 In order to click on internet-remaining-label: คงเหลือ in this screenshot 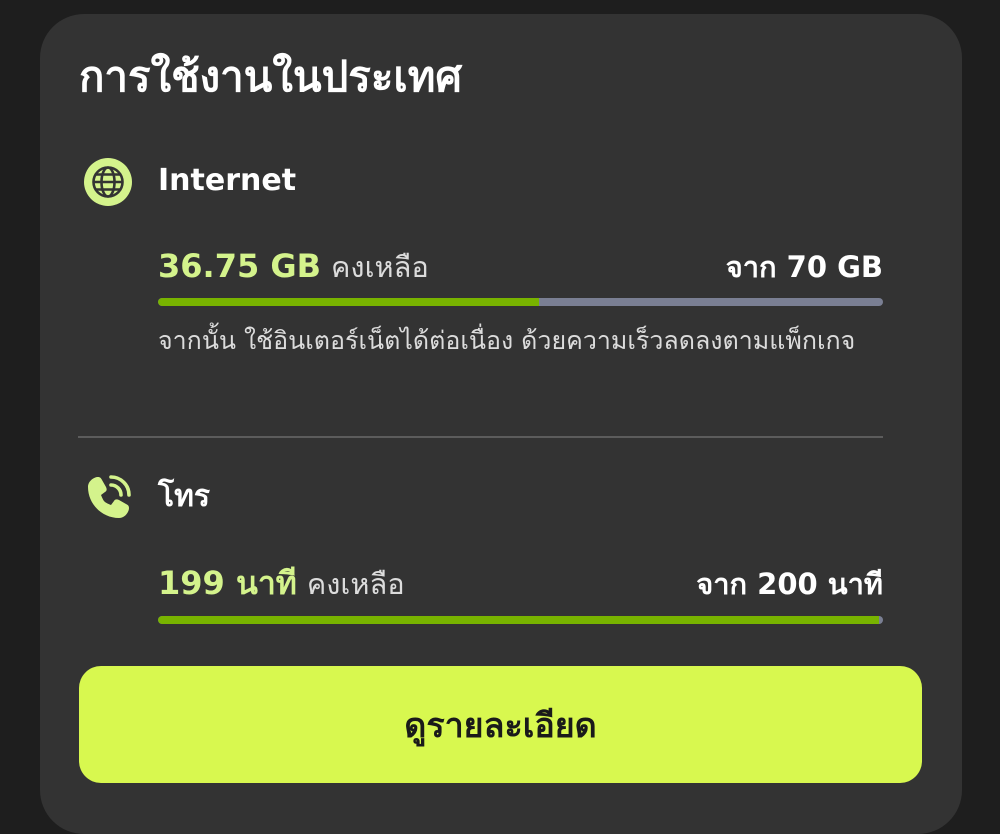, I will do `click(380, 267)`.